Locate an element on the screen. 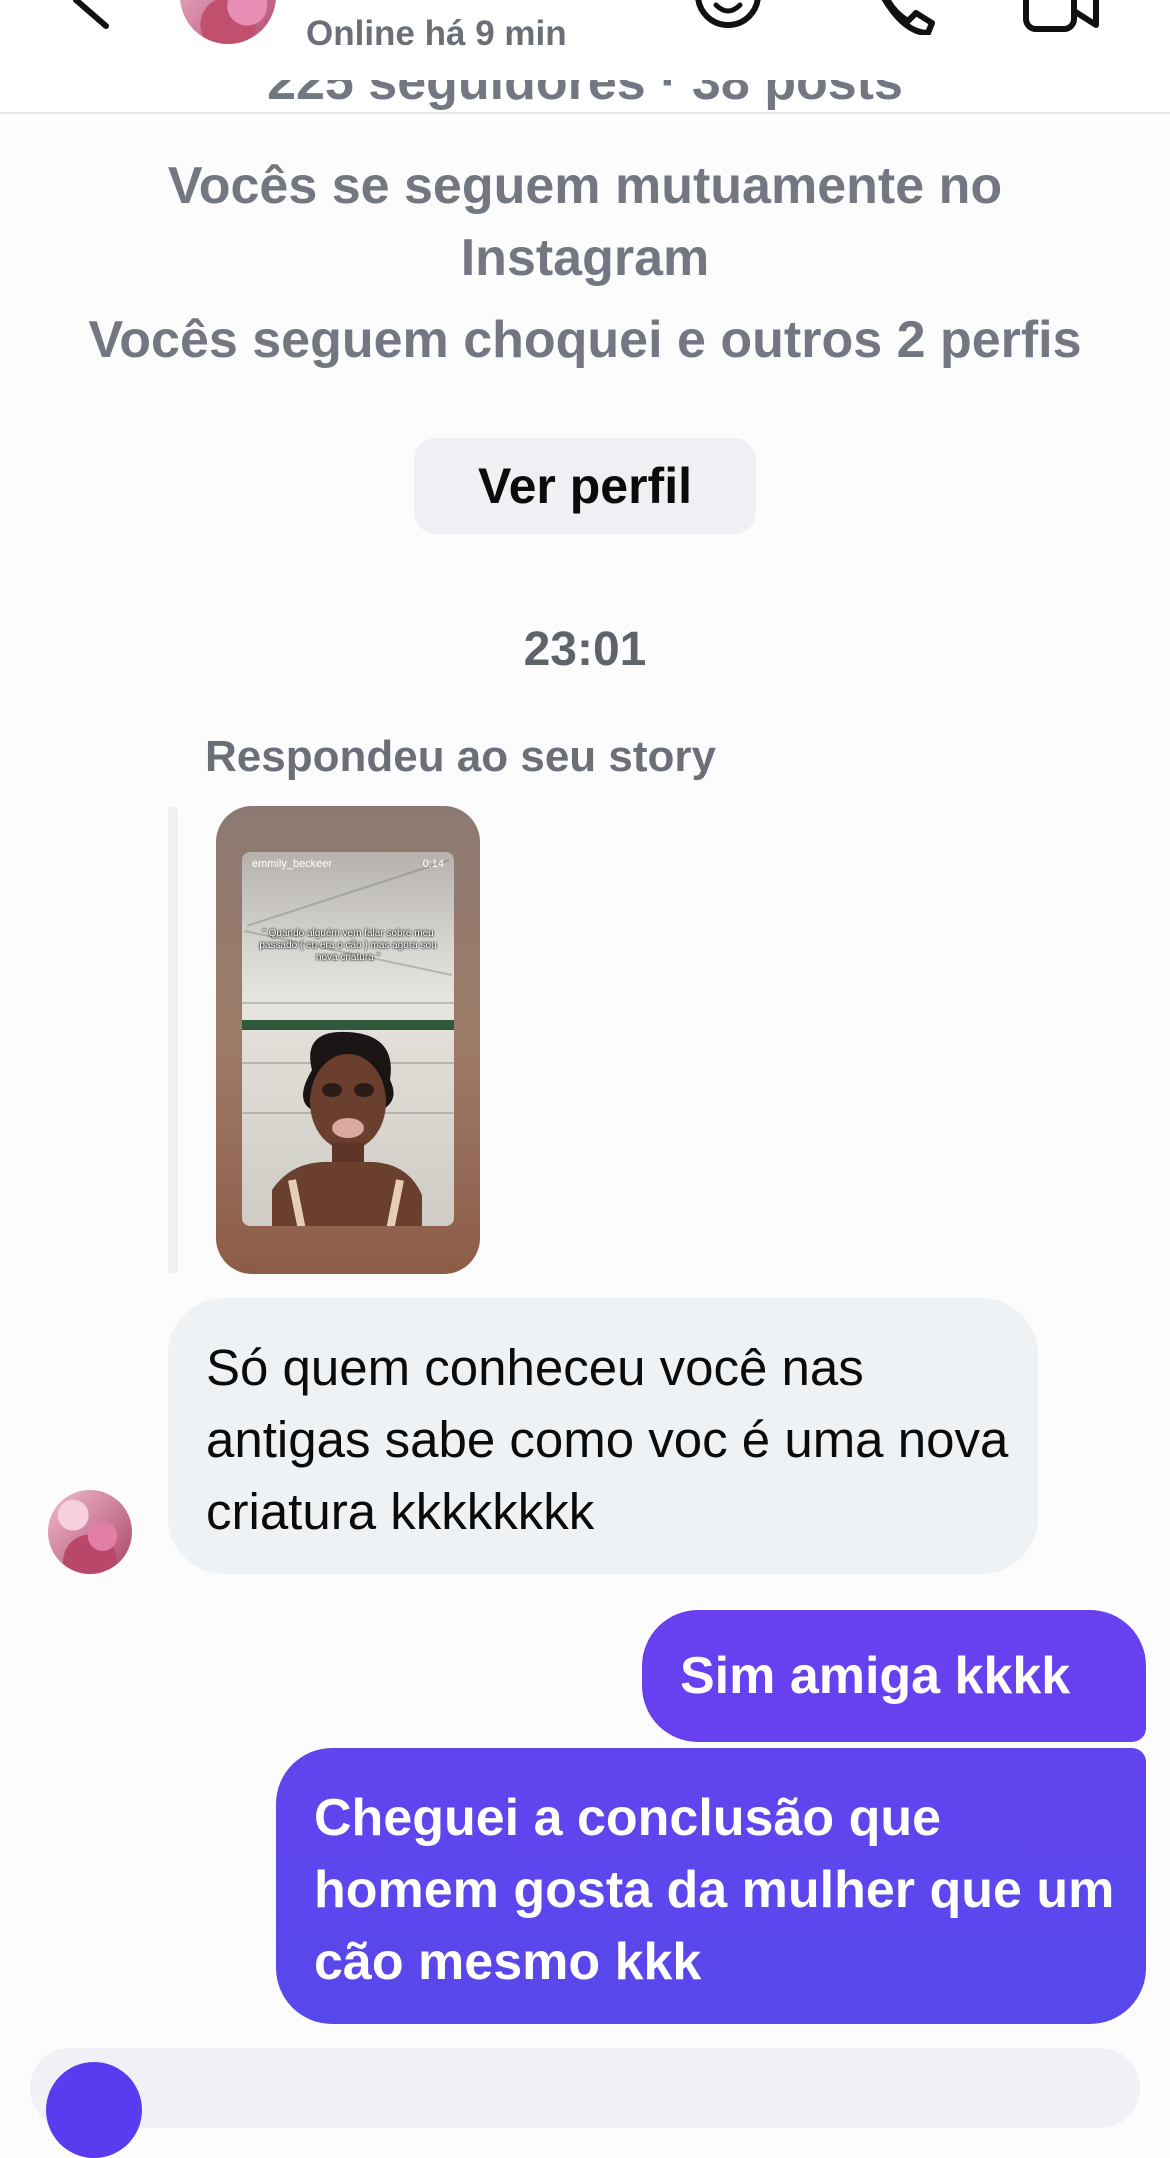 This screenshot has height=2158, width=1170. message-timestamp: 23:01 is located at coordinates (585, 649).